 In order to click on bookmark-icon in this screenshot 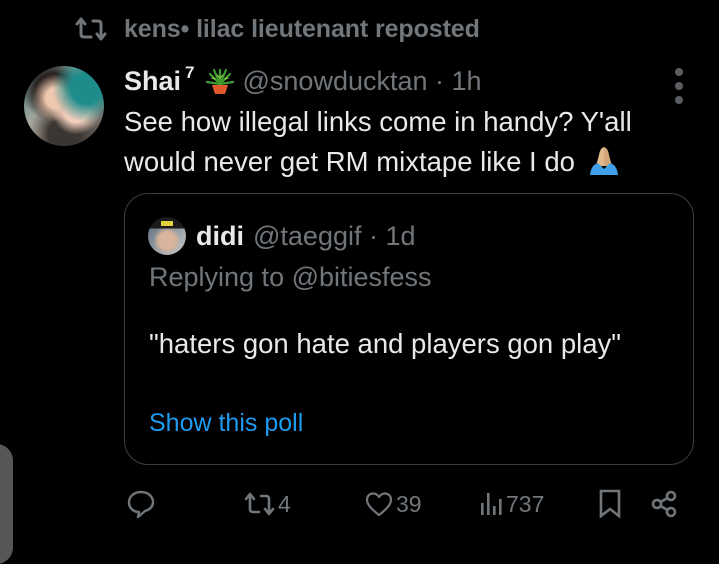, I will do `click(610, 504)`.